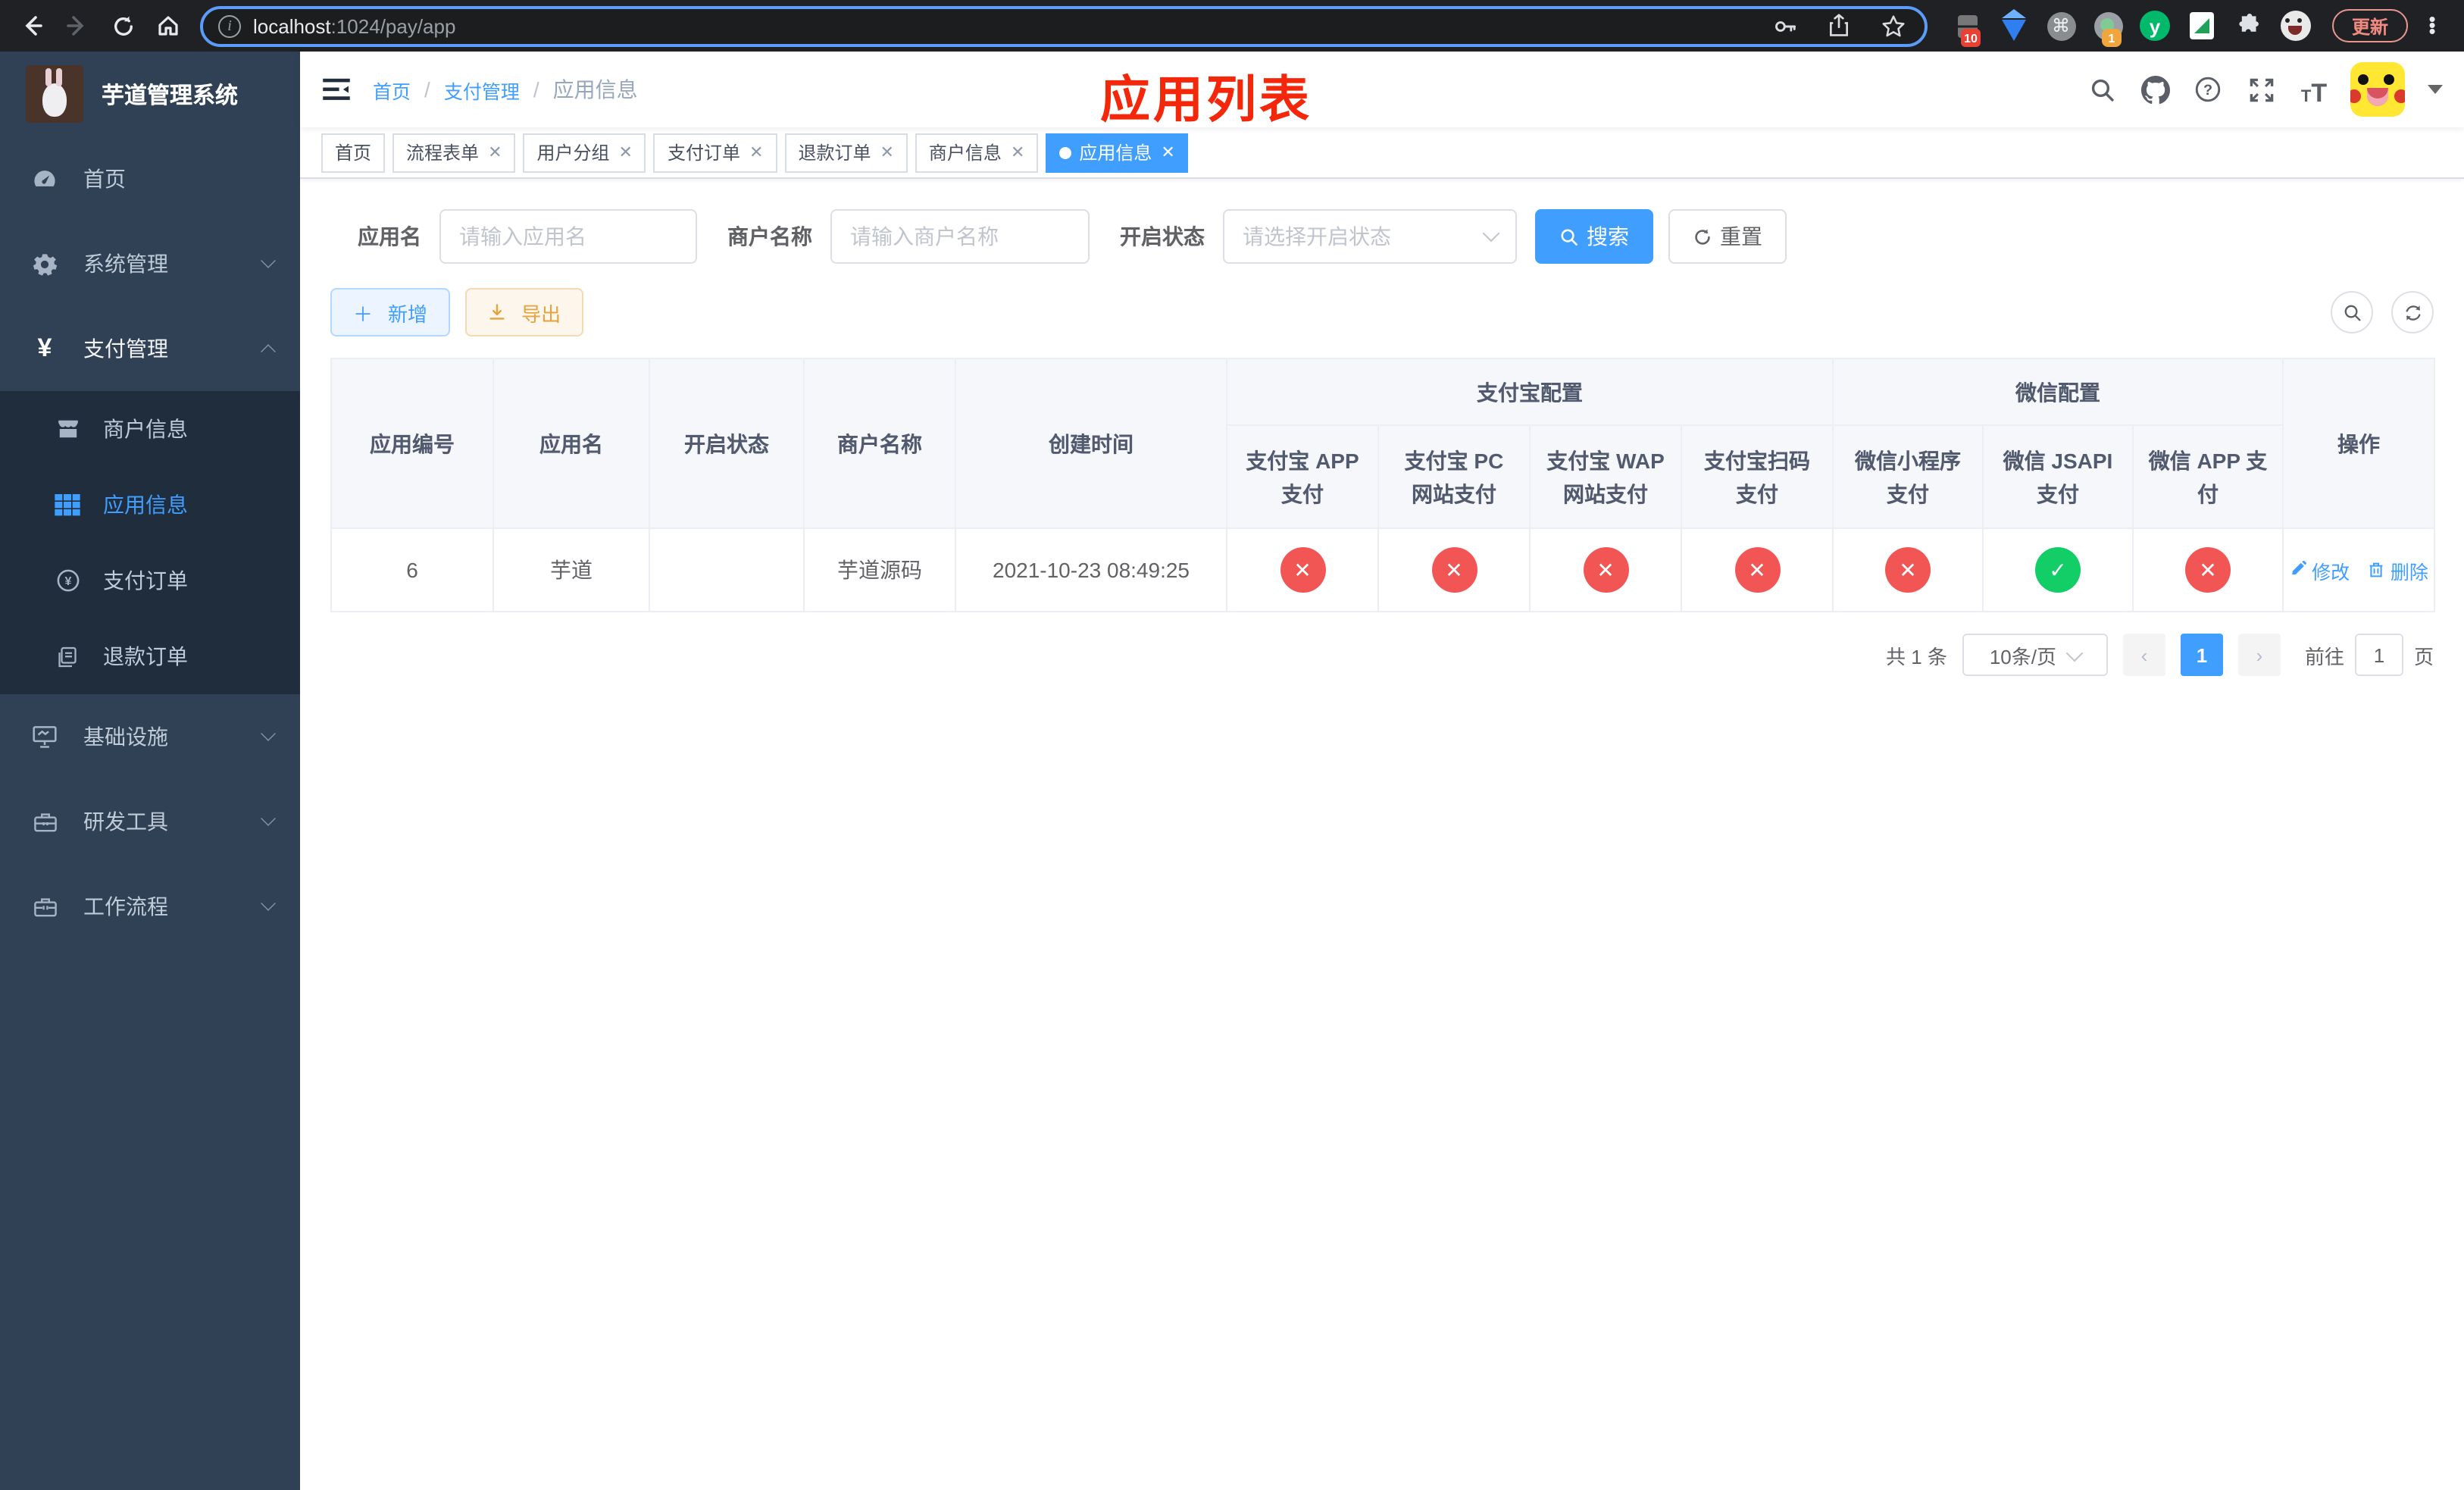 Image resolution: width=2464 pixels, height=1490 pixels. I want to click on password-key-icon, so click(1783, 26).